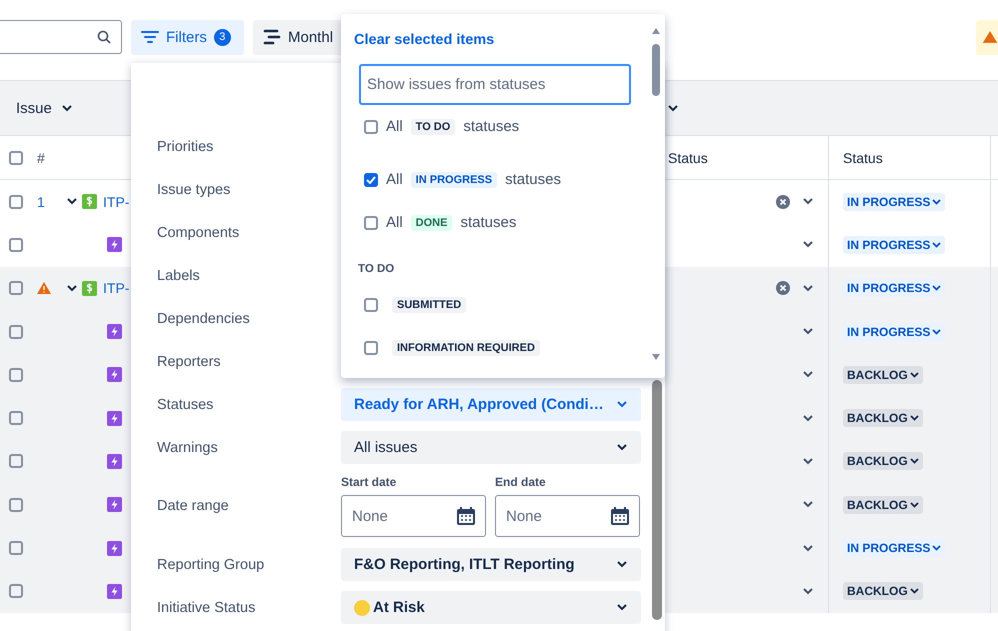 The image size is (998, 631). I want to click on status-lozenge: INFORMATION REQUIRED, so click(466, 348).